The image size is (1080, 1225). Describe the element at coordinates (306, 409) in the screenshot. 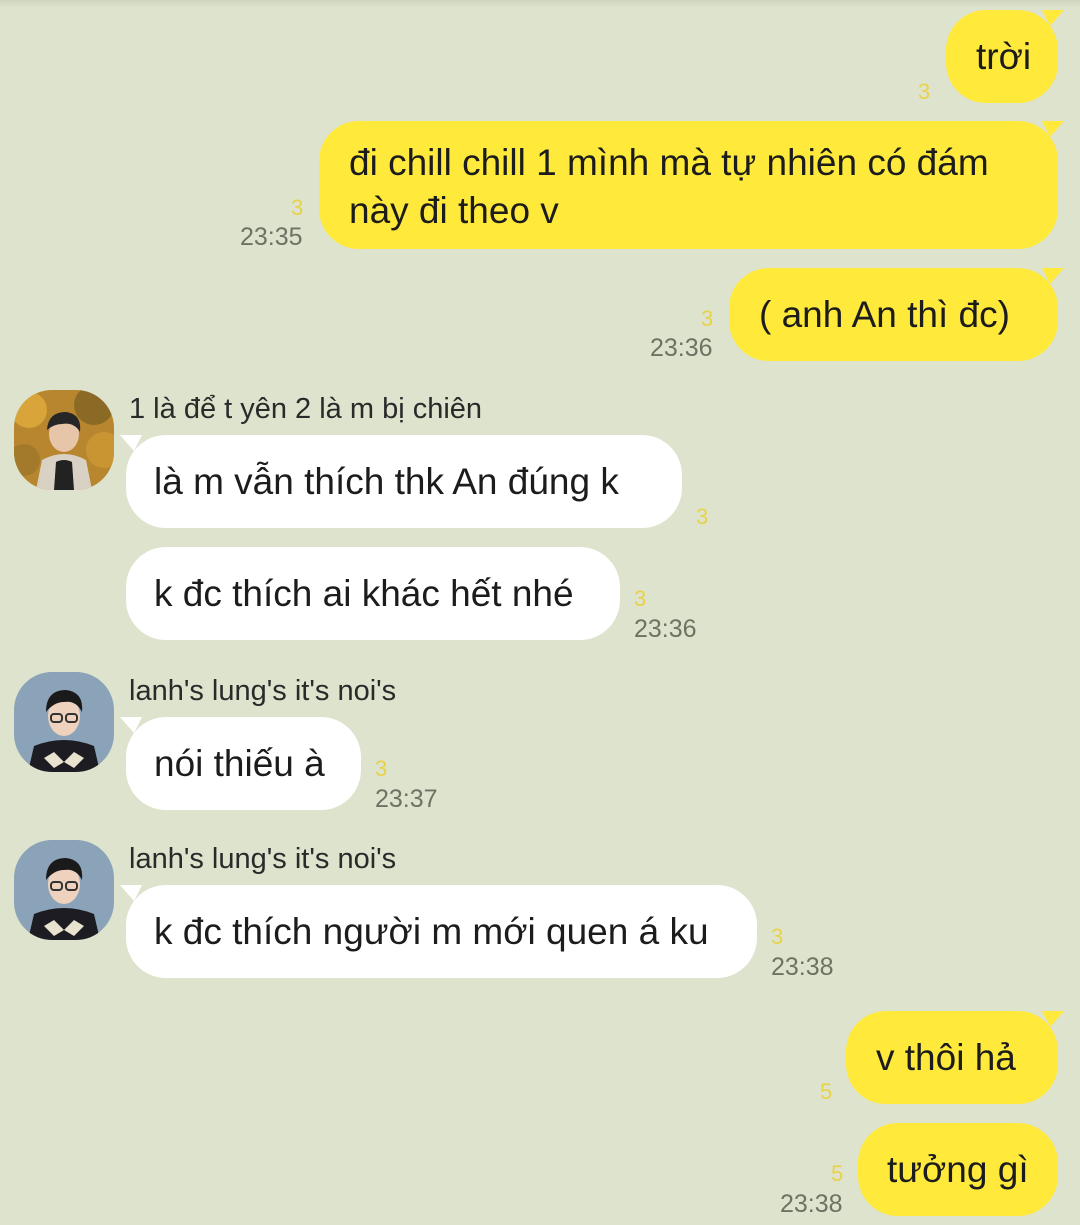

I see `sender-name: 1 là để t yên 2 là m bị chiên` at that location.